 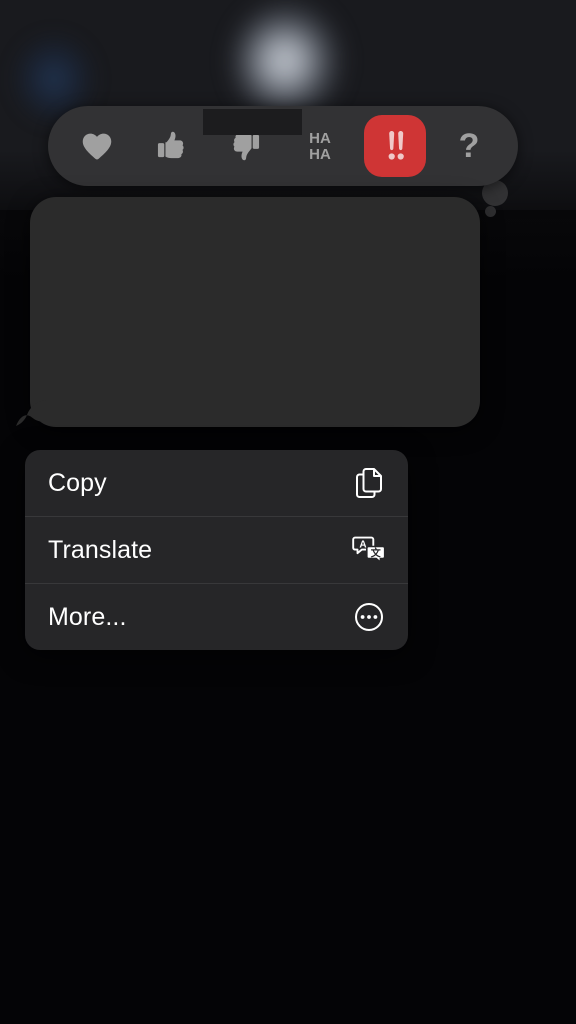 What do you see at coordinates (362, 544) in the screenshot?
I see `translate-letter-a: A` at bounding box center [362, 544].